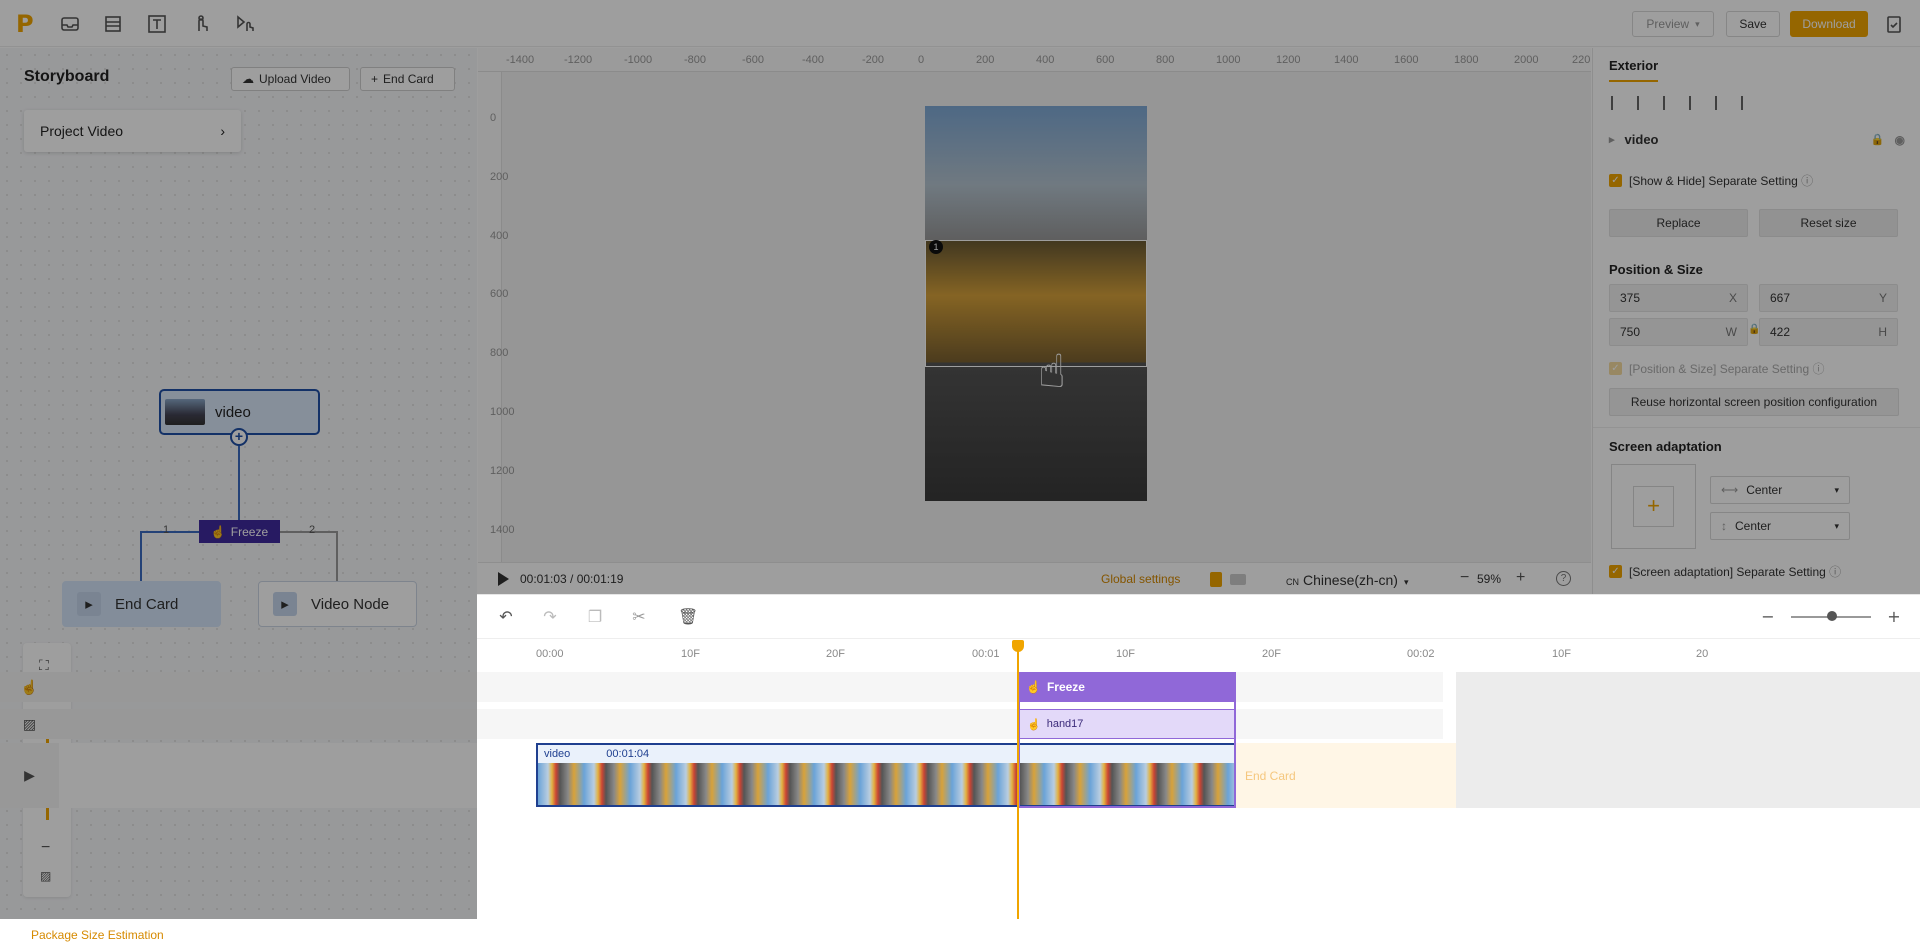  What do you see at coordinates (1615, 180) in the screenshot?
I see `show-hide-checkbox: ✓` at bounding box center [1615, 180].